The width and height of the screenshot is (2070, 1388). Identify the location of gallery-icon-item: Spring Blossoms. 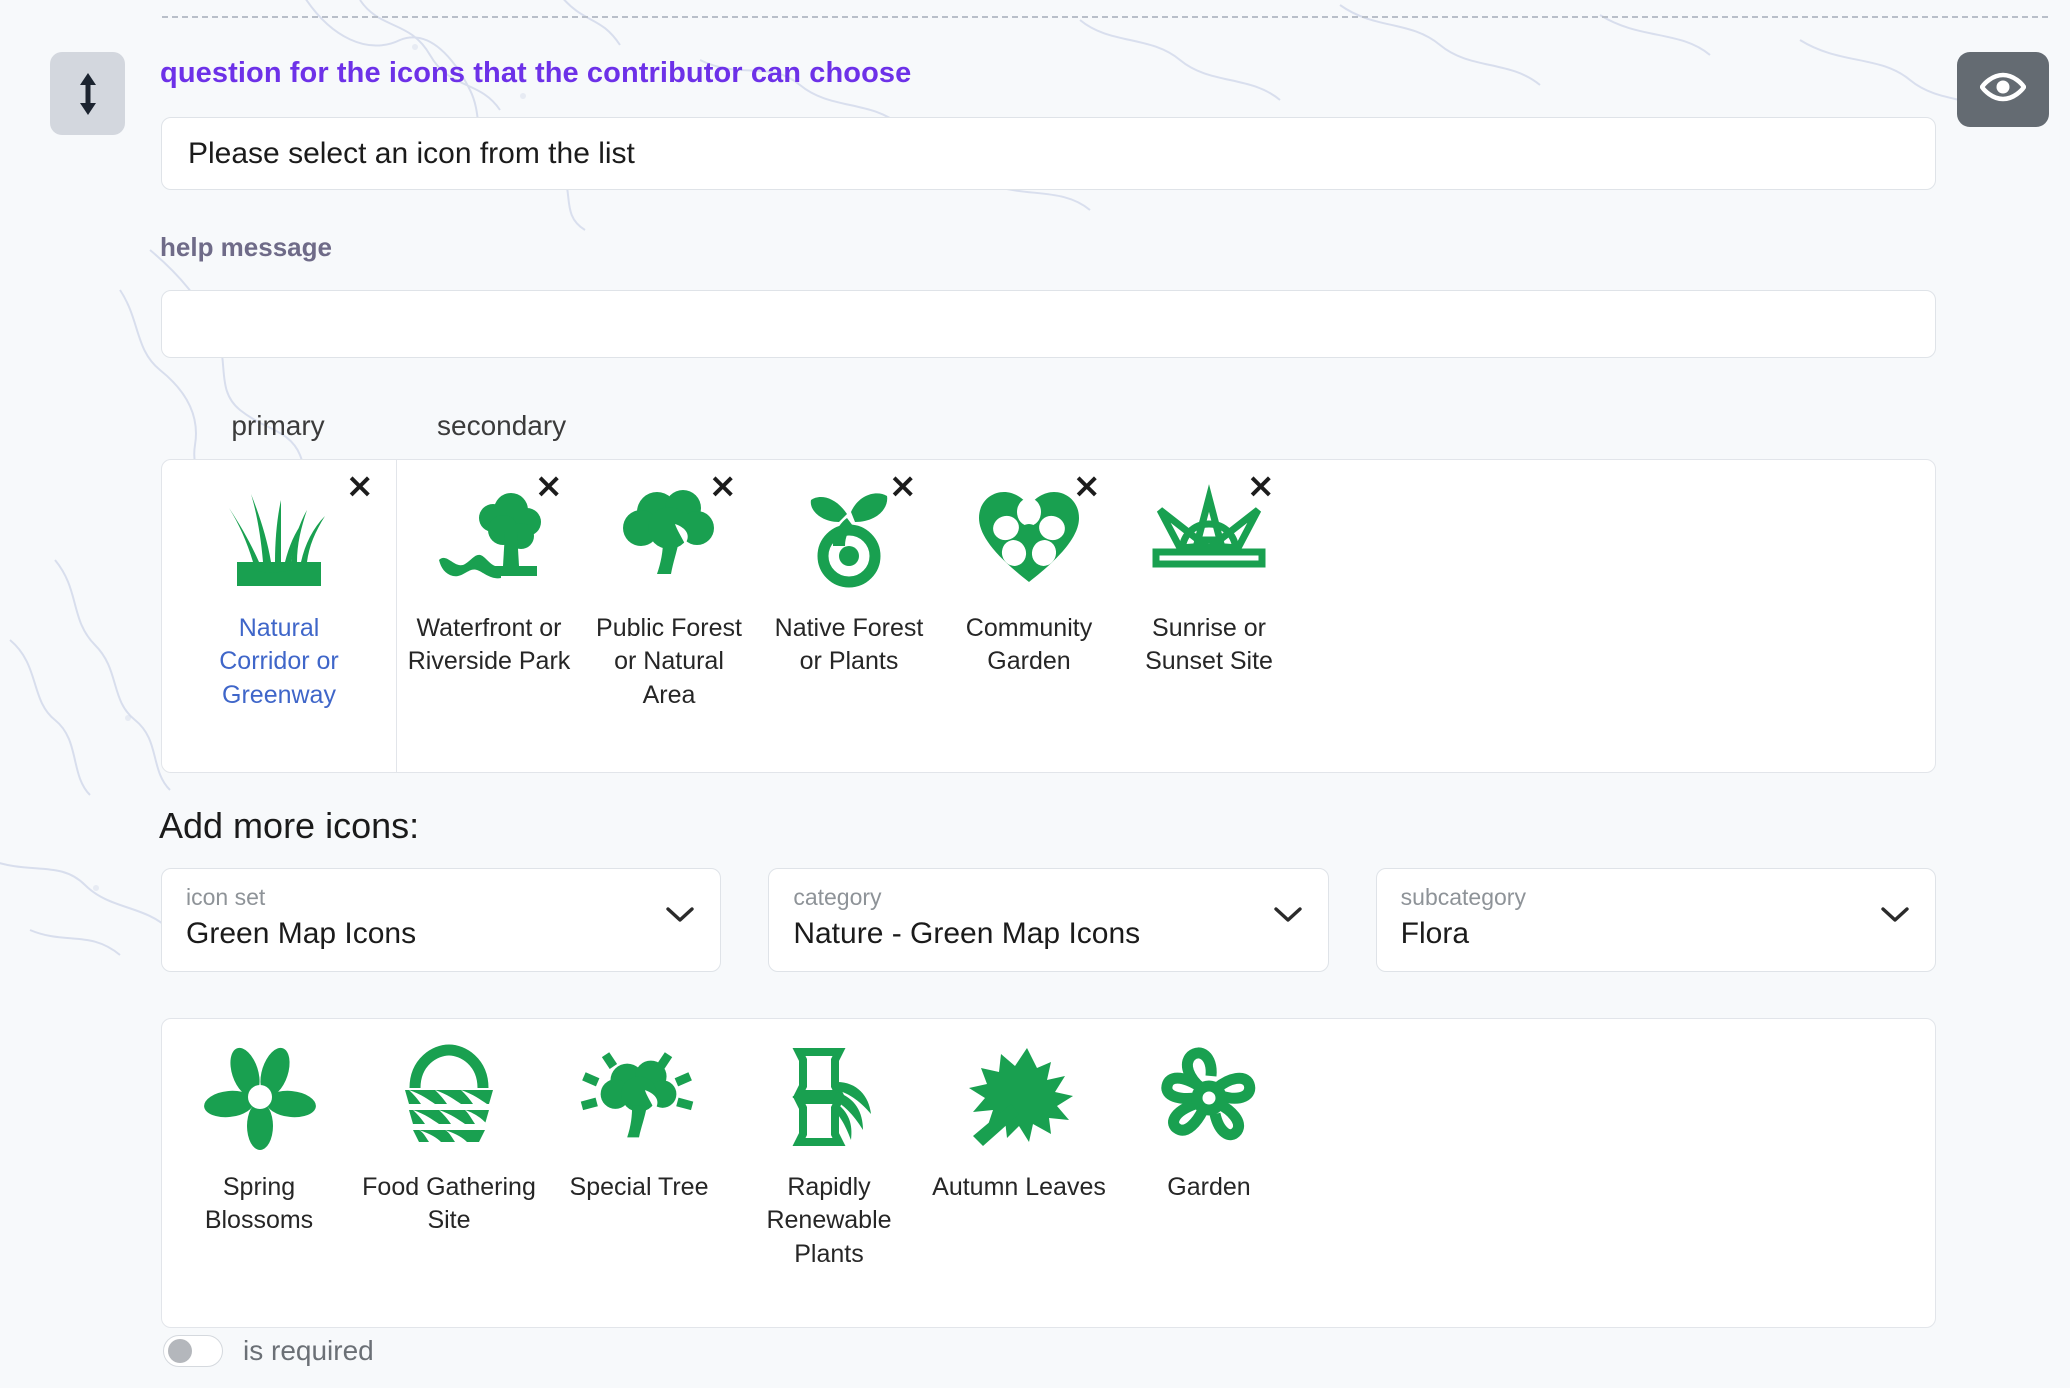
(259, 1128).